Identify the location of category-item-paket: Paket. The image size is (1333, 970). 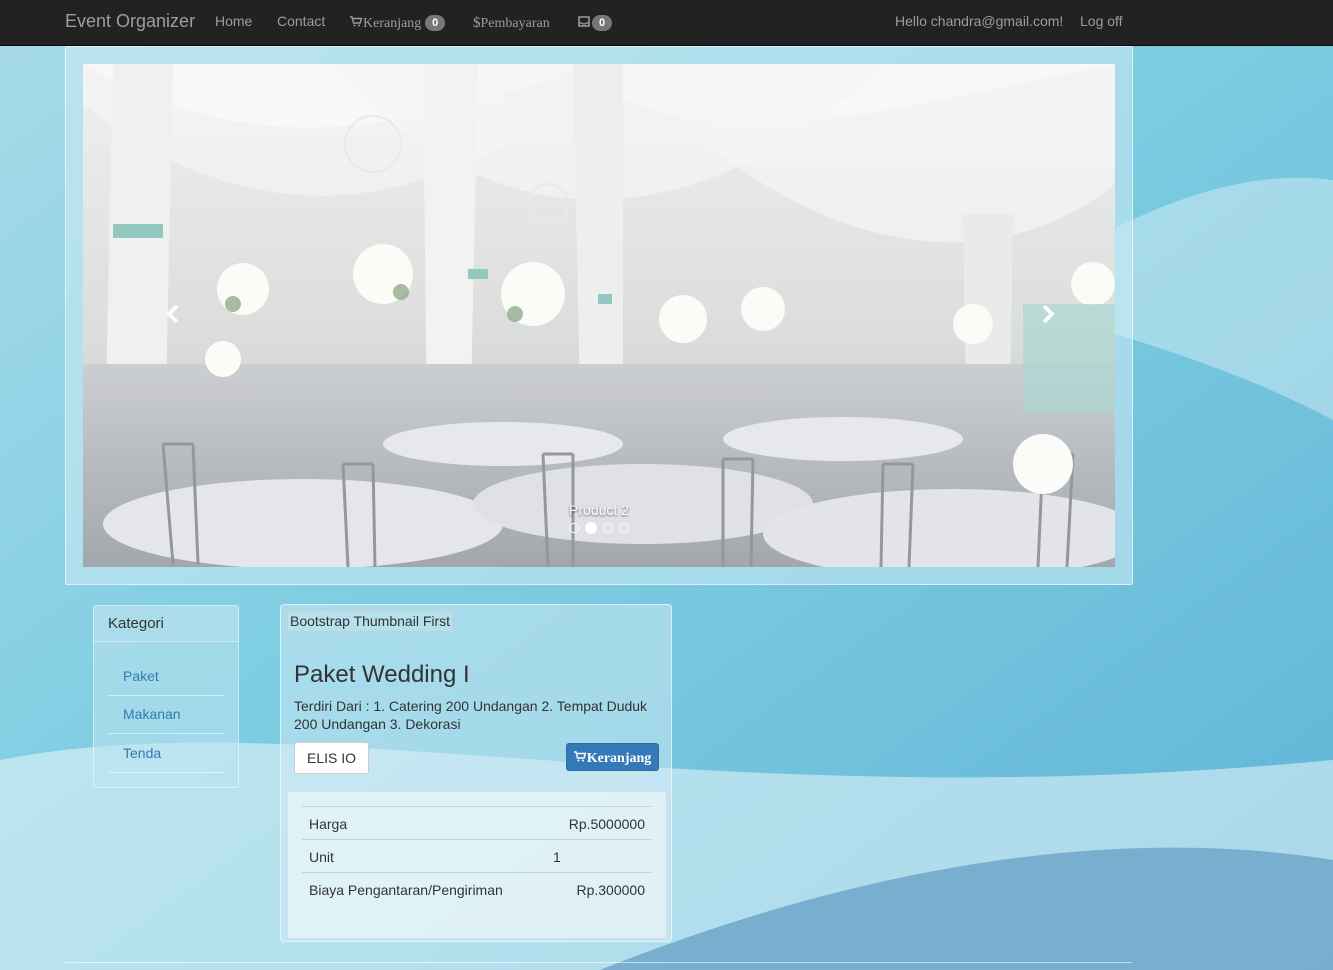
(166, 676).